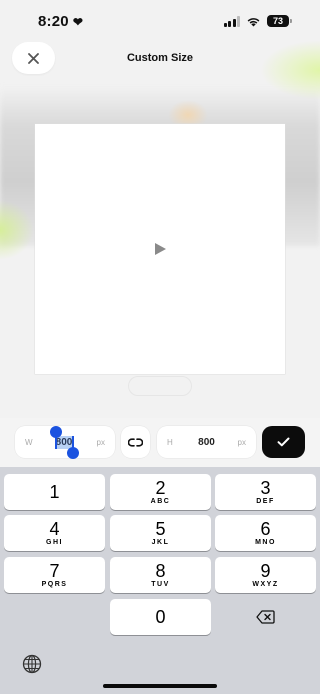  I want to click on key-5: 5 JKL, so click(160, 533).